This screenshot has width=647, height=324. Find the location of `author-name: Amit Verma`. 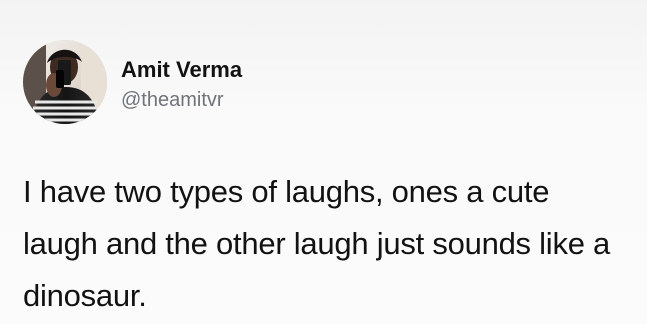

author-name: Amit Verma is located at coordinates (181, 70).